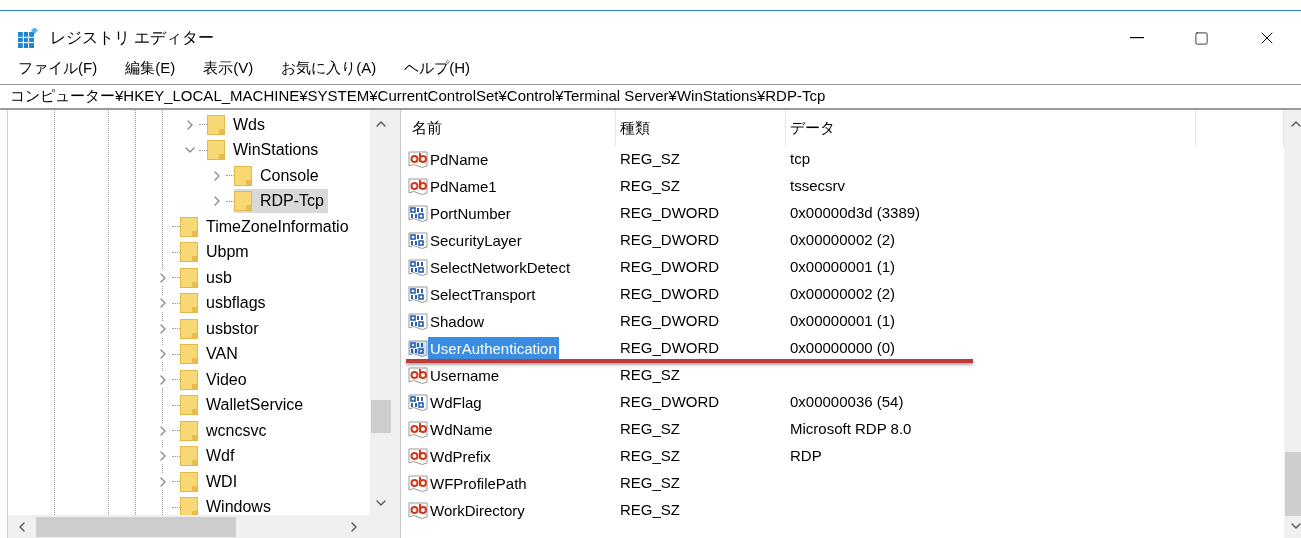 The width and height of the screenshot is (1301, 538). I want to click on value-name: WdName, so click(461, 429).